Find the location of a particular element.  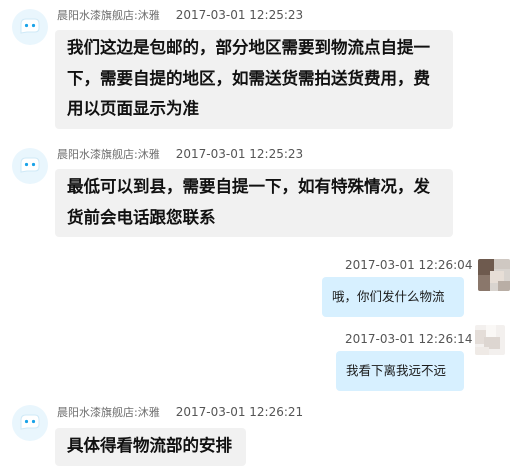

message-timestamp: 2017-03-01 12:26:21 is located at coordinates (239, 412).